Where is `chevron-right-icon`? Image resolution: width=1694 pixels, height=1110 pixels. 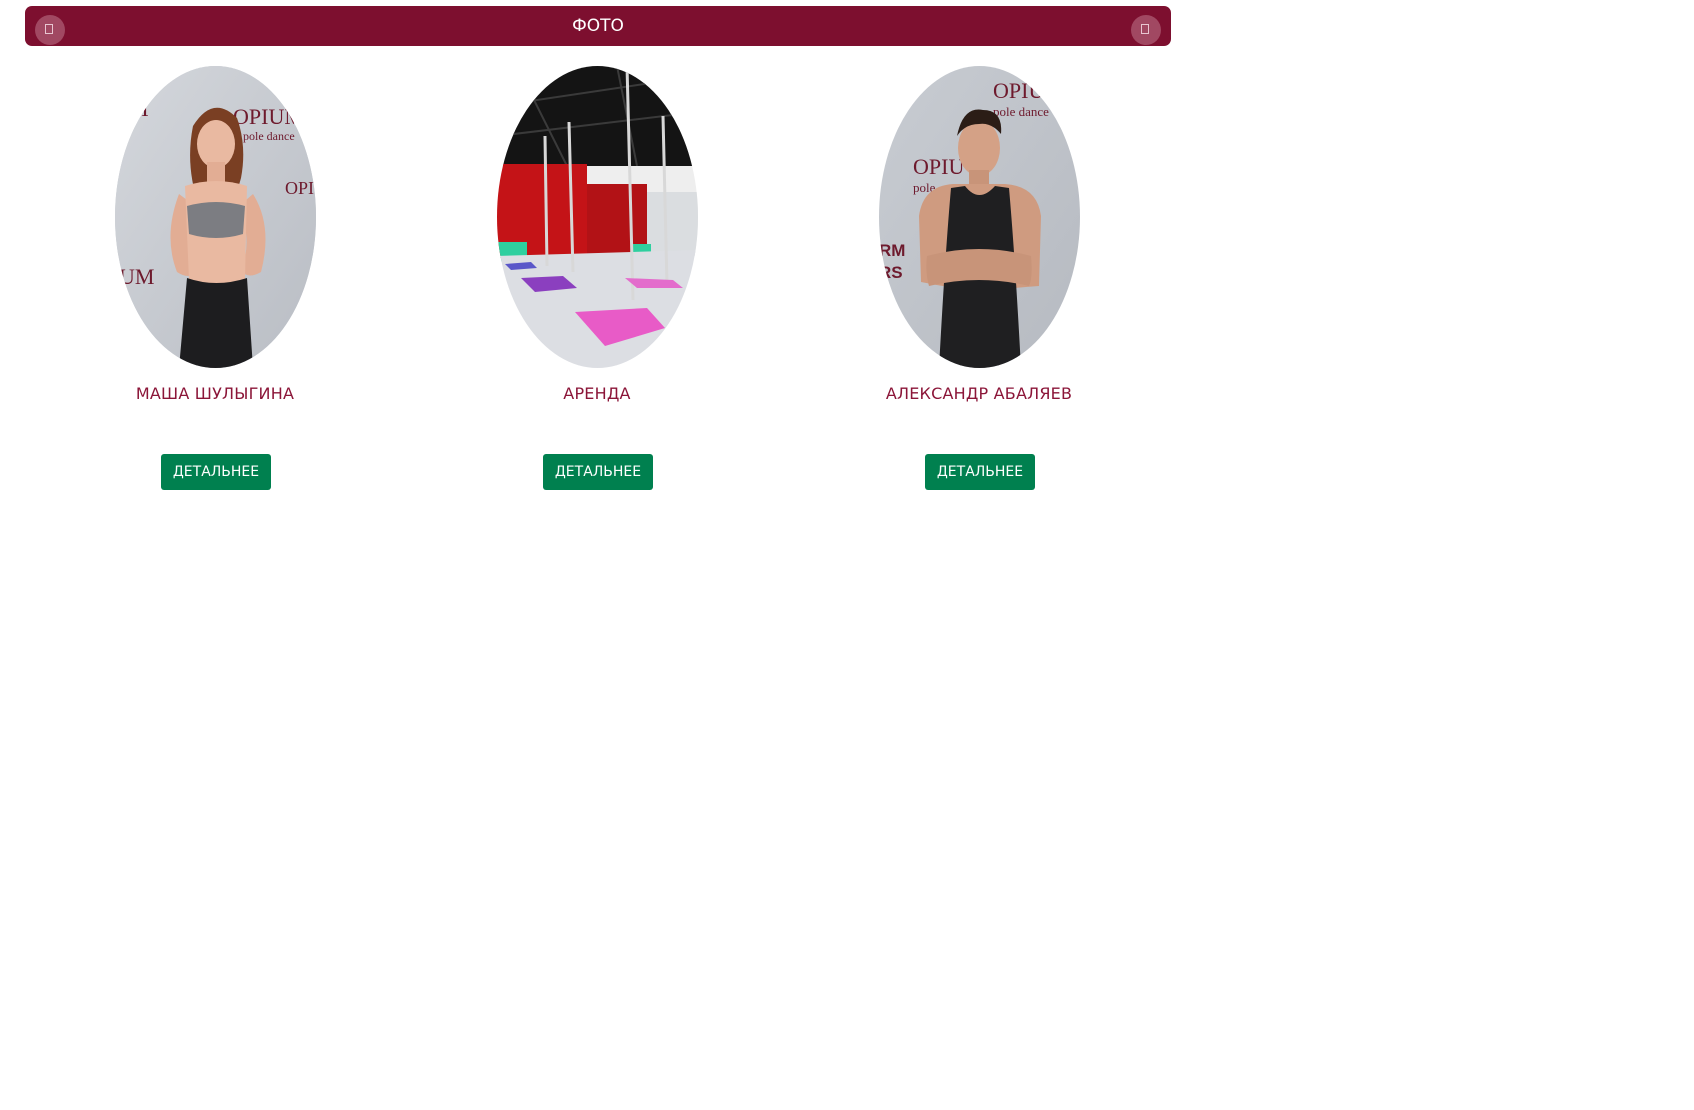
chevron-right-icon is located at coordinates (1145, 29).